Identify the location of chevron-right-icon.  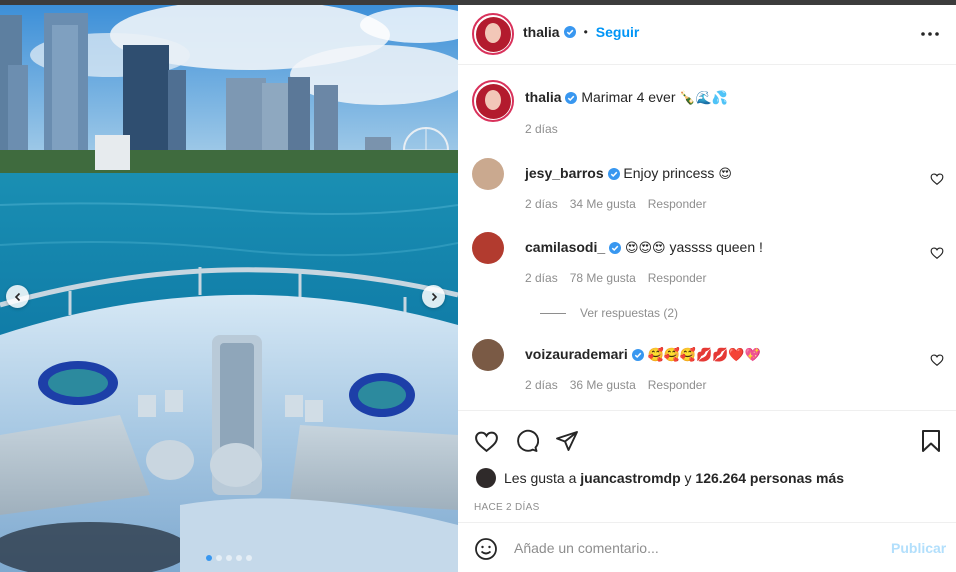
(434, 296).